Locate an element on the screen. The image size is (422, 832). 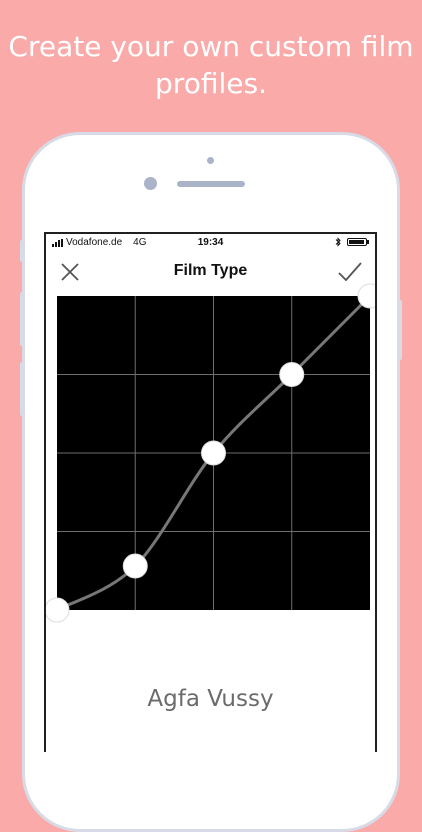
battery-icon is located at coordinates (358, 242).